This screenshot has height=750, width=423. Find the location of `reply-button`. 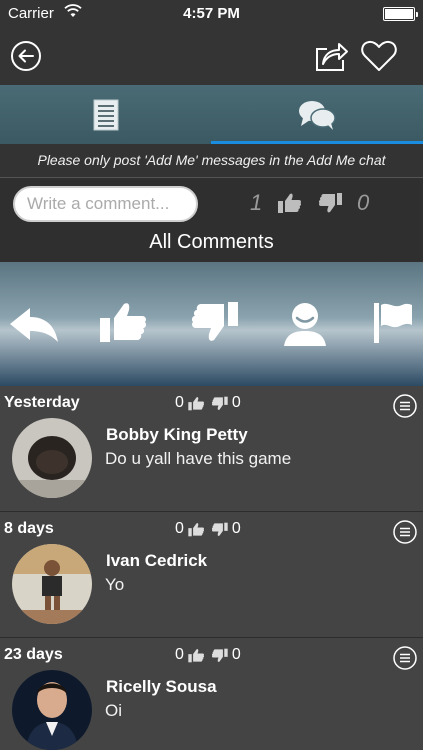

reply-button is located at coordinates (36, 325).